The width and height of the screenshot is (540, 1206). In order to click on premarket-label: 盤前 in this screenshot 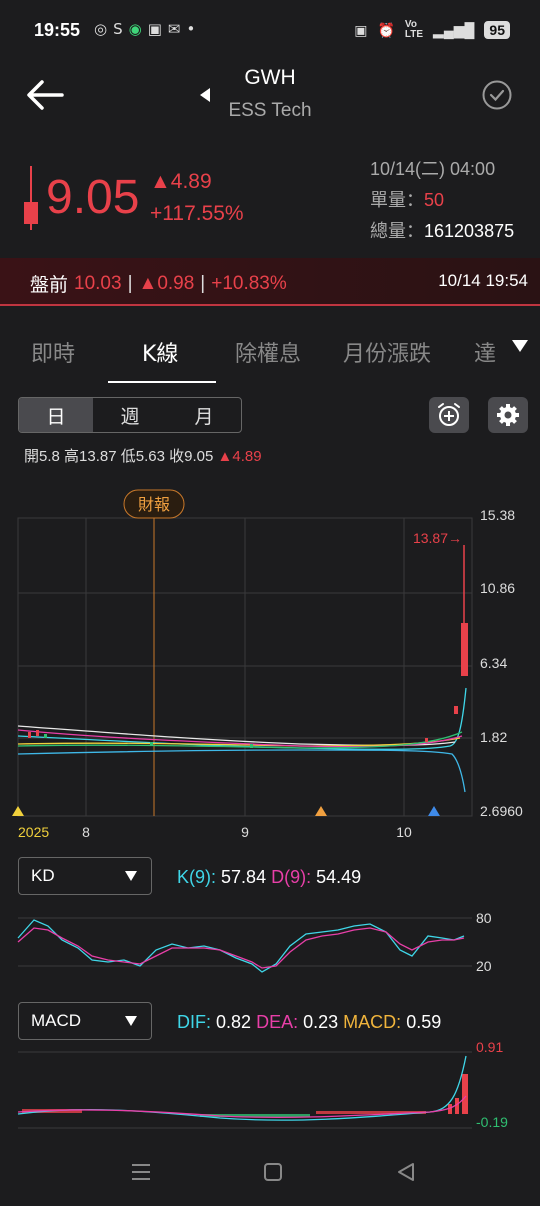, I will do `click(49, 285)`.